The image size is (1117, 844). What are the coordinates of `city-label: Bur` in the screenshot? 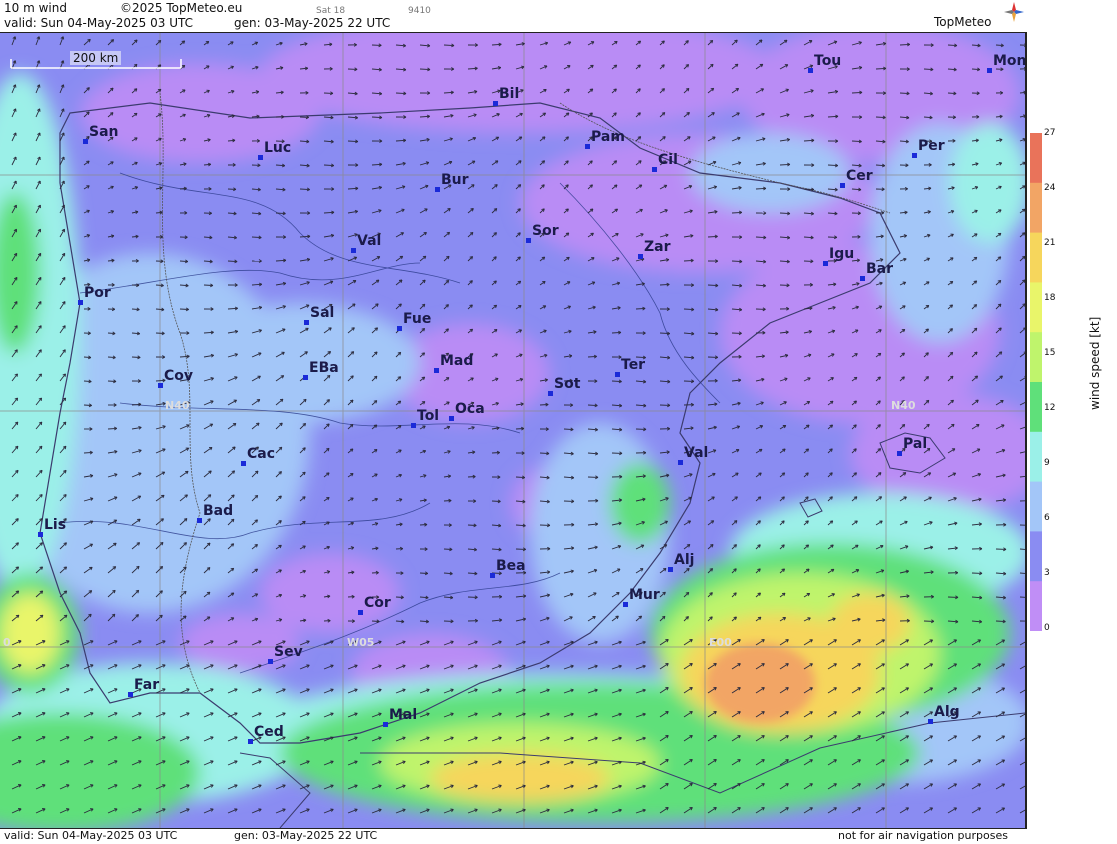 It's located at (455, 180).